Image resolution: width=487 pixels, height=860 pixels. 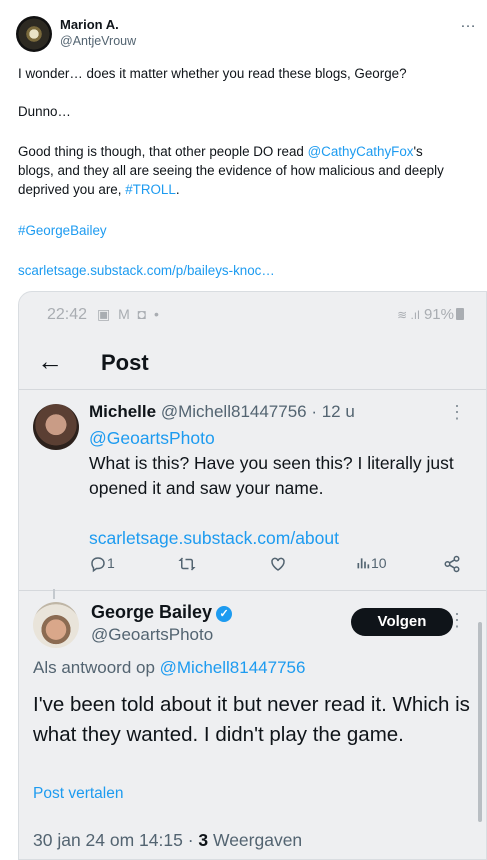 What do you see at coordinates (152, 635) in the screenshot?
I see `author-handle: @GeoartsPhoto` at bounding box center [152, 635].